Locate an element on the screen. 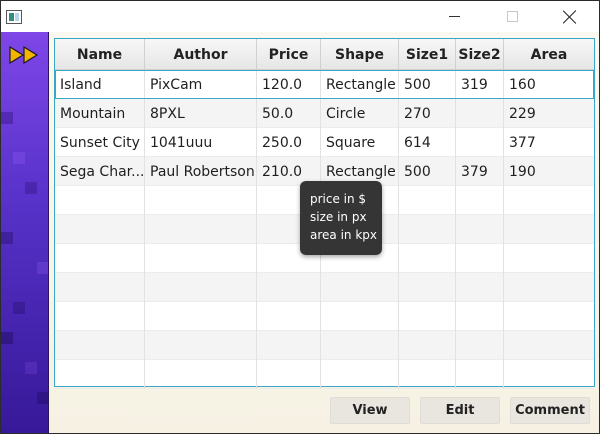 Image resolution: width=600 pixels, height=434 pixels. table-row: Sunset City 1041uuu 250.0 Square 614 377 is located at coordinates (324, 142).